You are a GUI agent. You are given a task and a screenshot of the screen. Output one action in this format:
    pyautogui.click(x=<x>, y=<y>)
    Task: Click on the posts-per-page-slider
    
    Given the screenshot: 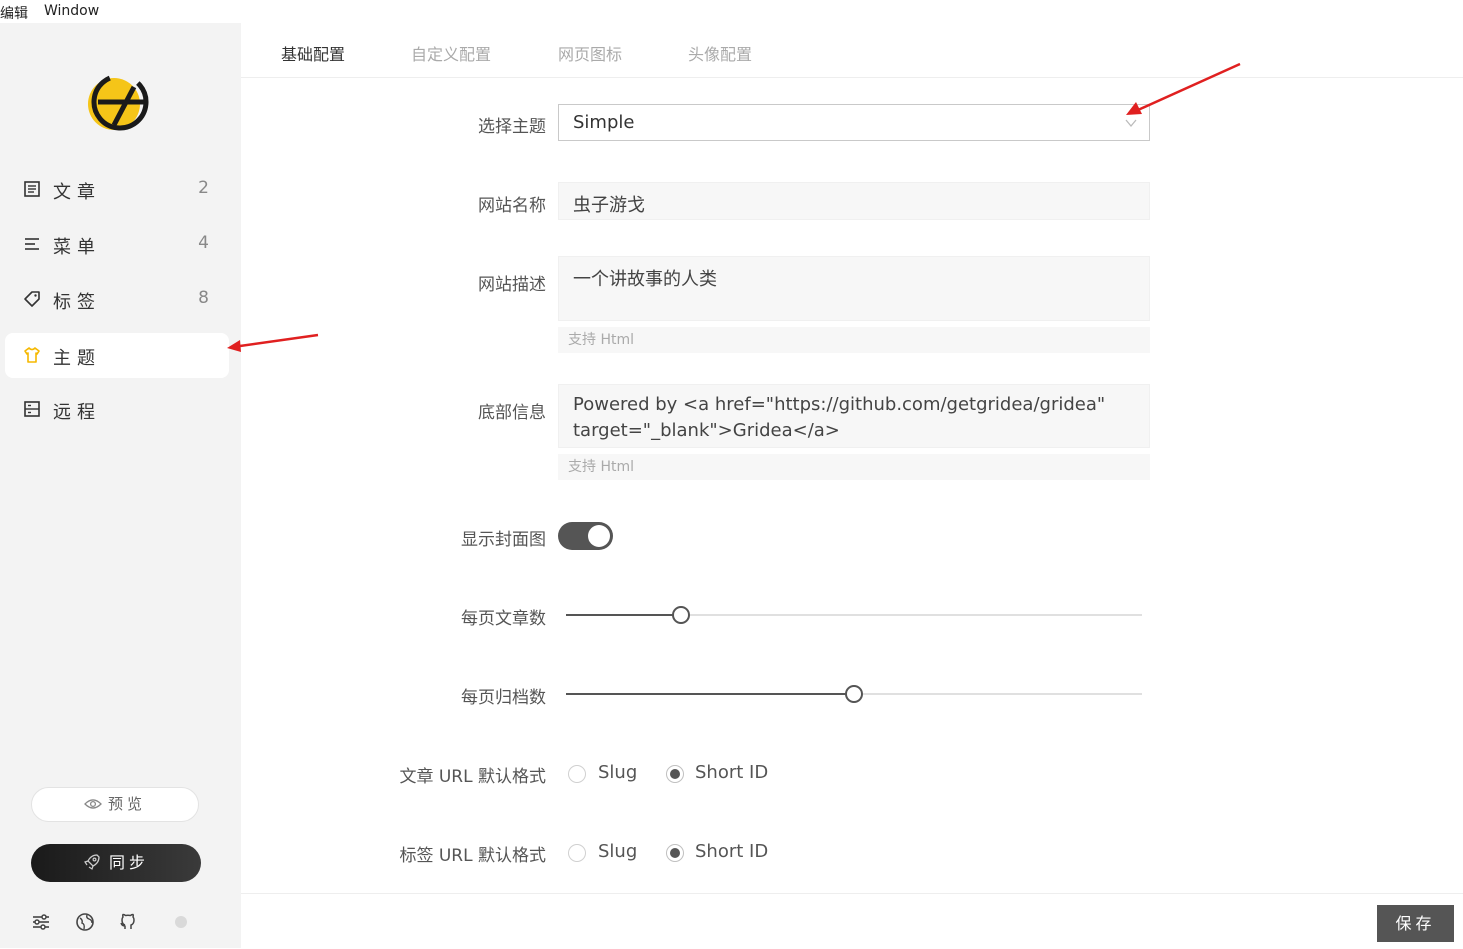 What is the action you would take?
    pyautogui.click(x=854, y=615)
    